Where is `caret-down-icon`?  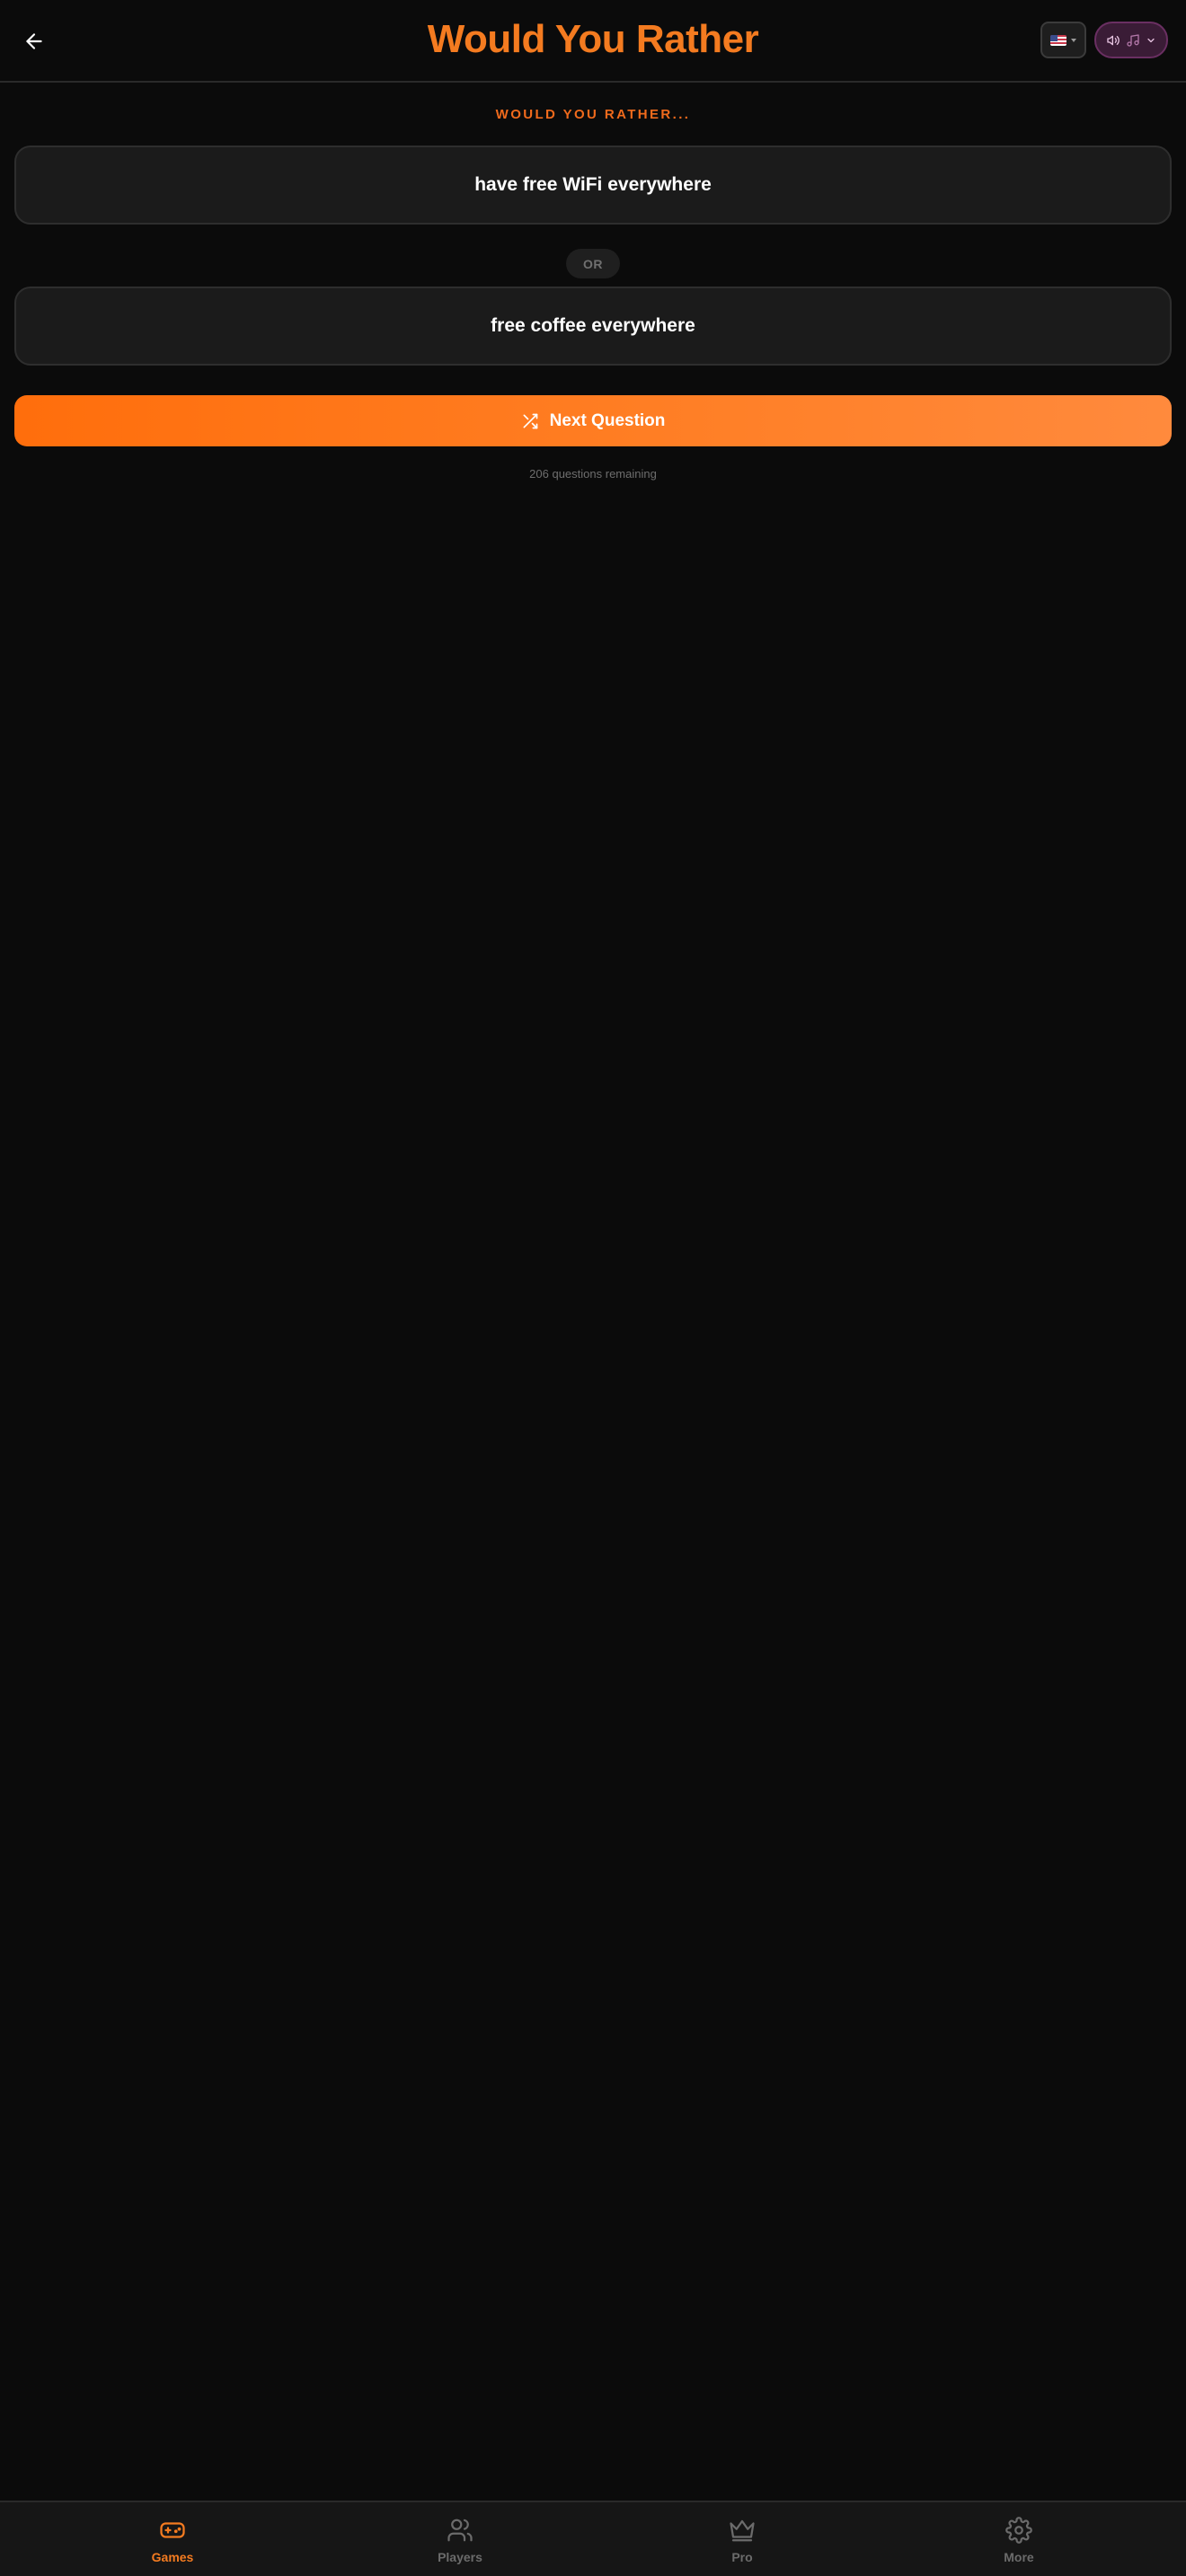
caret-down-icon is located at coordinates (1073, 40).